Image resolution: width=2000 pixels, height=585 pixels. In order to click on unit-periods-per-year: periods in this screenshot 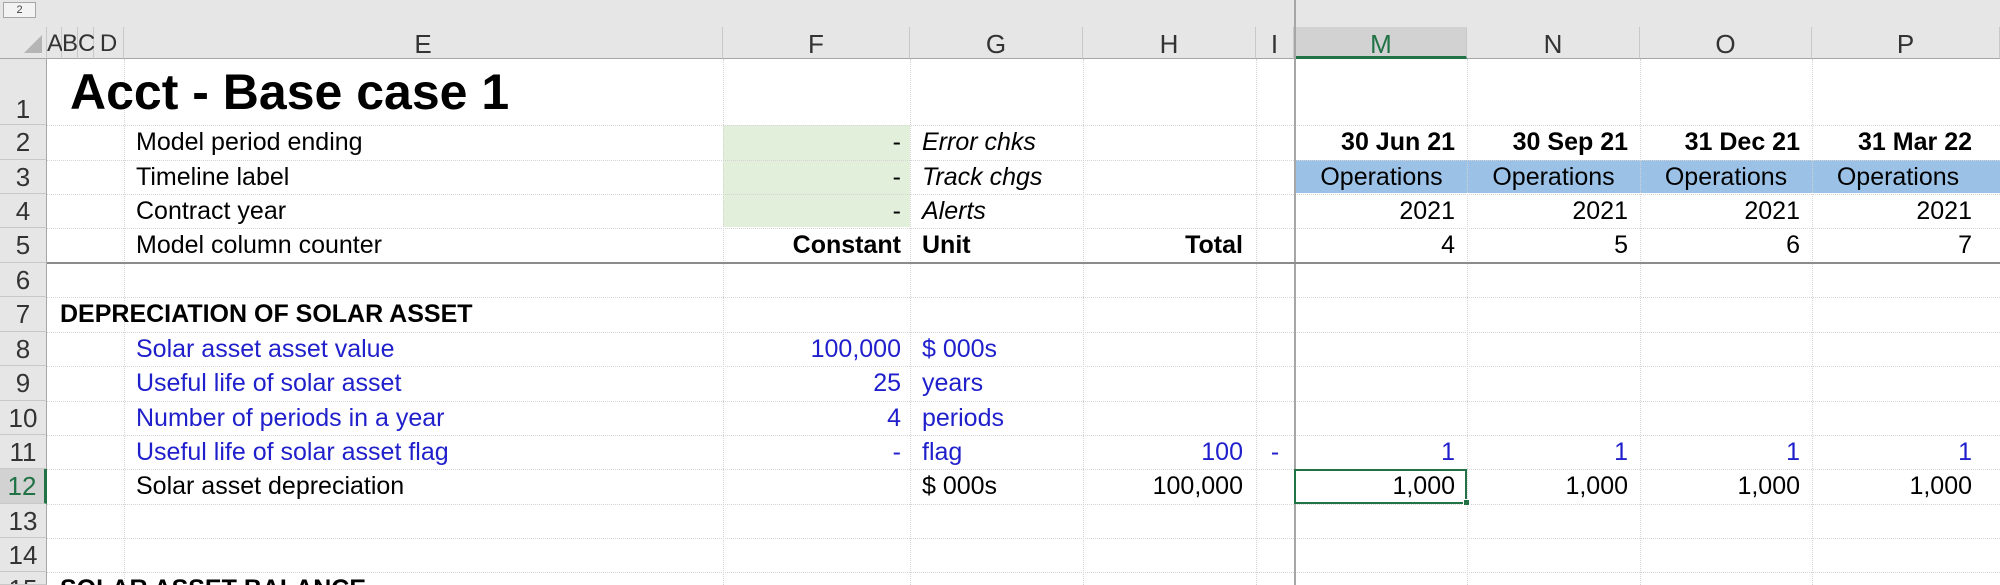, I will do `click(963, 418)`.